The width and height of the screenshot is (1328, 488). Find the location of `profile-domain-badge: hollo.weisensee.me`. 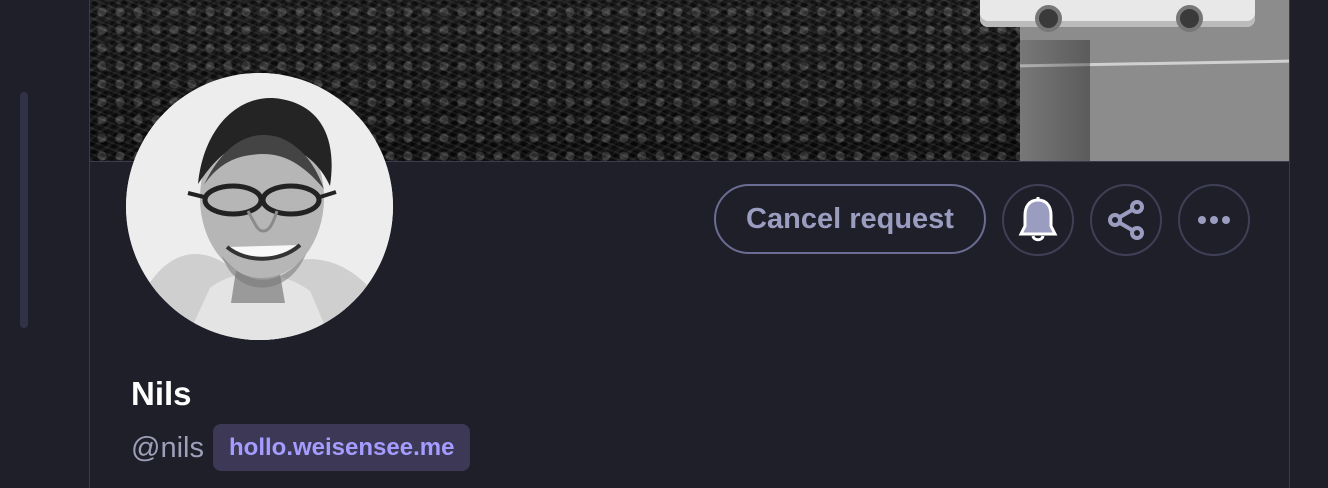

profile-domain-badge: hollo.weisensee.me is located at coordinates (342, 447).